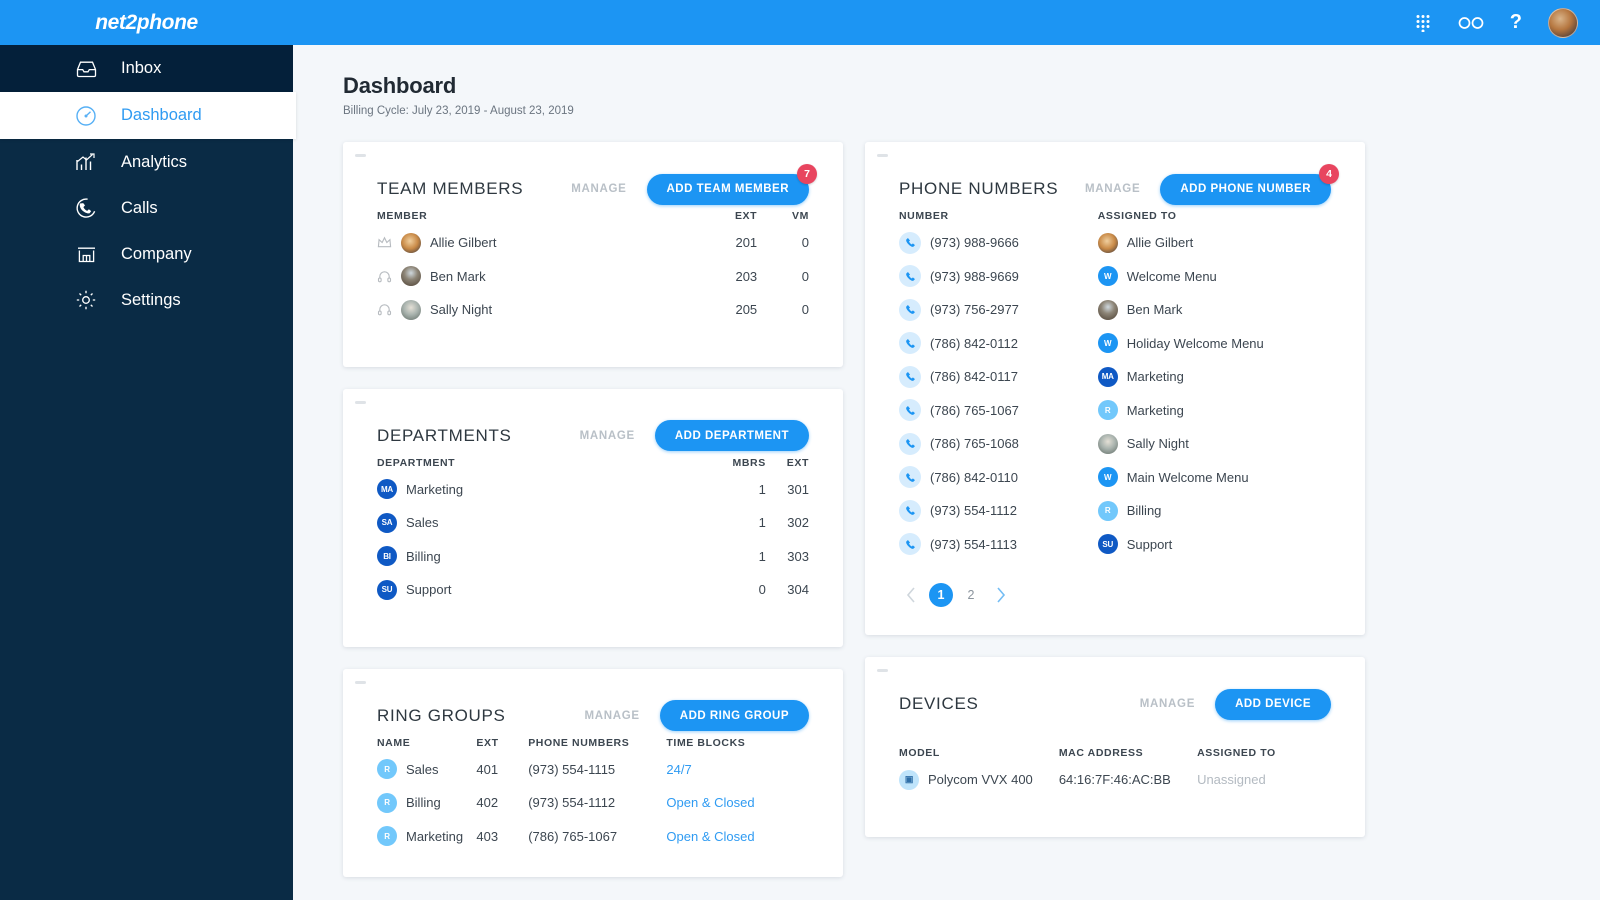 Image resolution: width=1600 pixels, height=900 pixels. I want to click on table-row: (786) 765-1067 R Marketing, so click(1115, 411).